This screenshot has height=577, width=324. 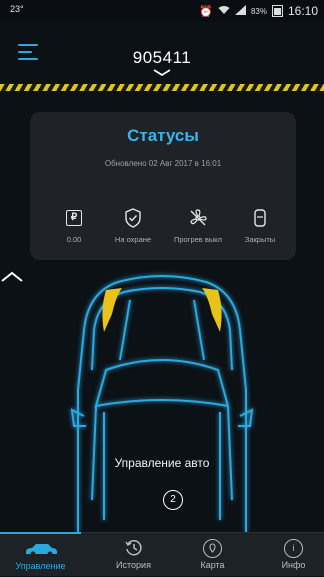 I want to click on status-preheat-label: Прогрев выкл, so click(x=198, y=239).